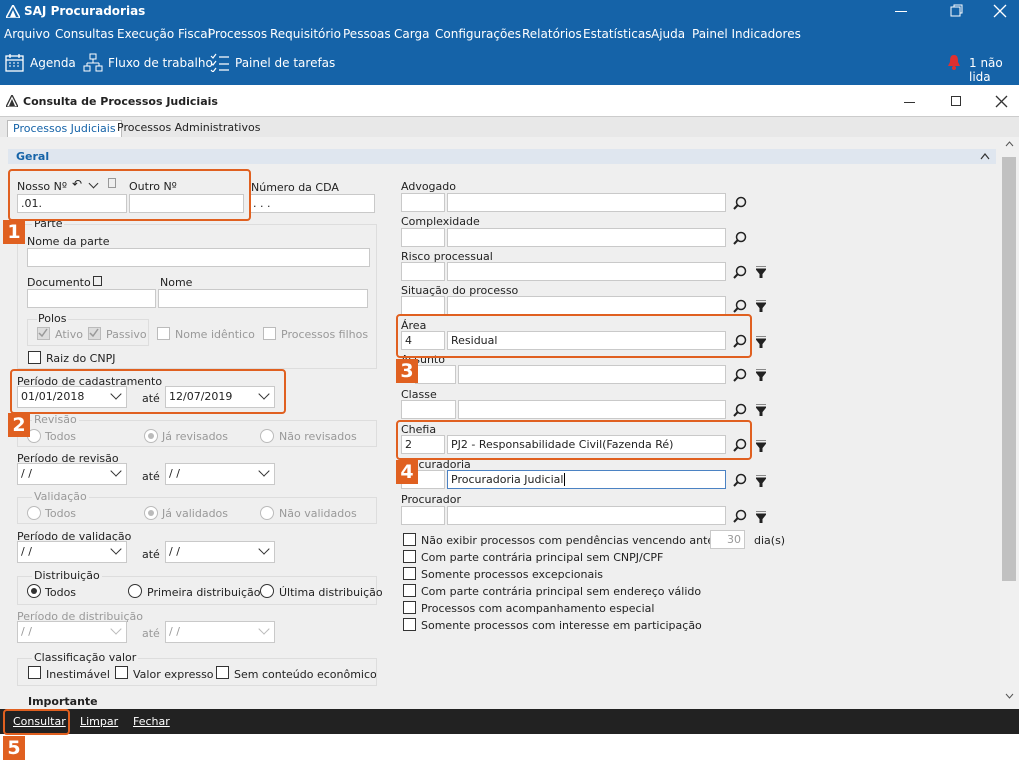  Describe the element at coordinates (592, 374) in the screenshot. I see `assunto-input` at that location.